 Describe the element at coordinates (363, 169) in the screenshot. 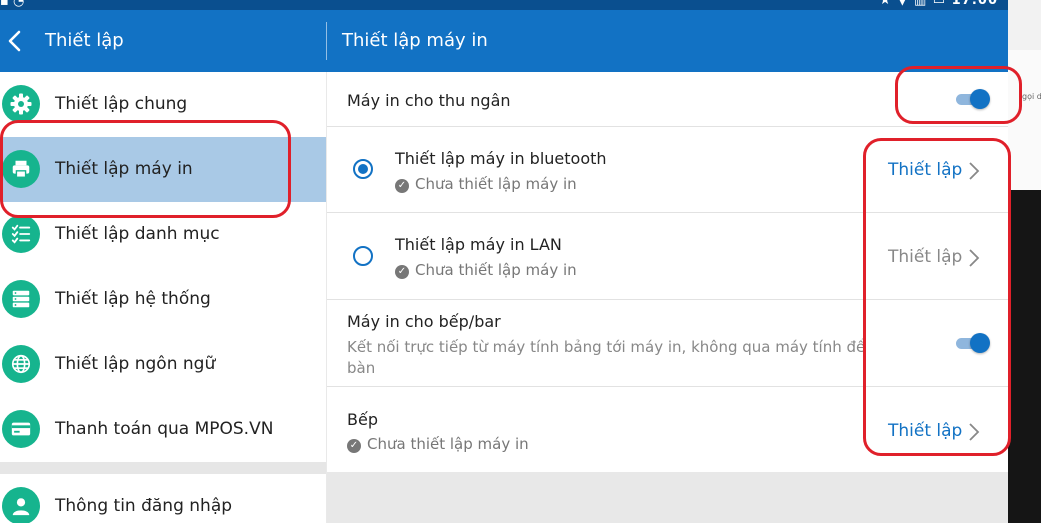

I see `bluetooth-radio` at that location.